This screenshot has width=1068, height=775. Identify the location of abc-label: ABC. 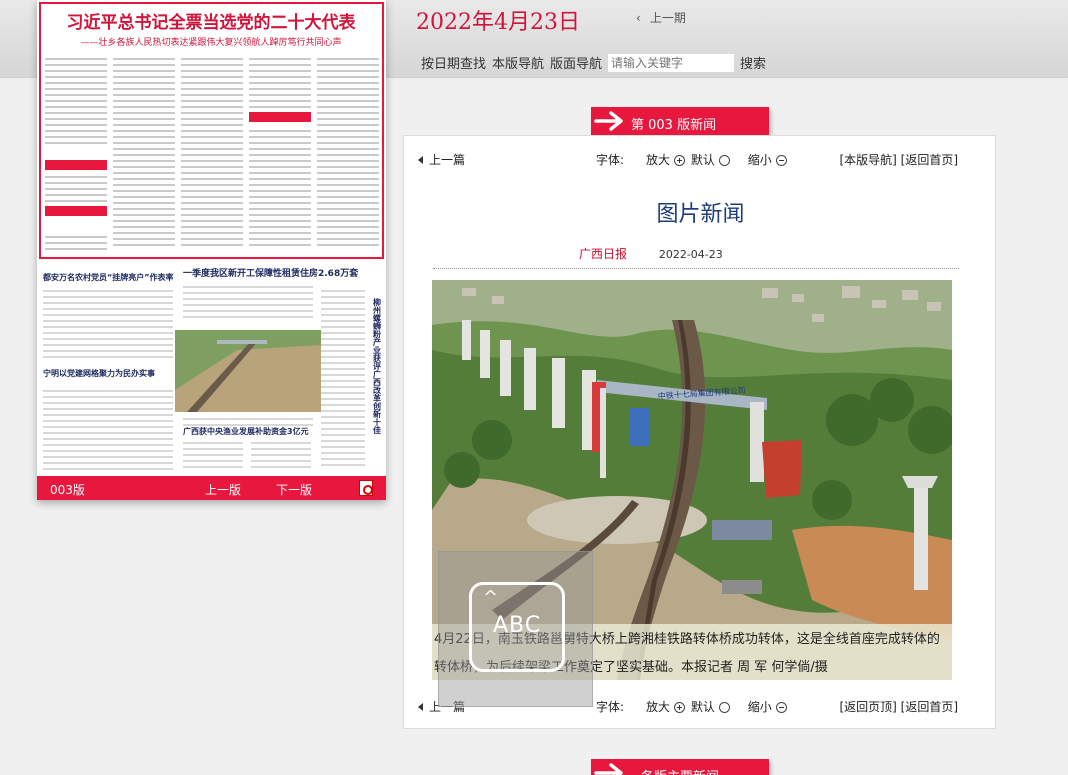
(517, 625).